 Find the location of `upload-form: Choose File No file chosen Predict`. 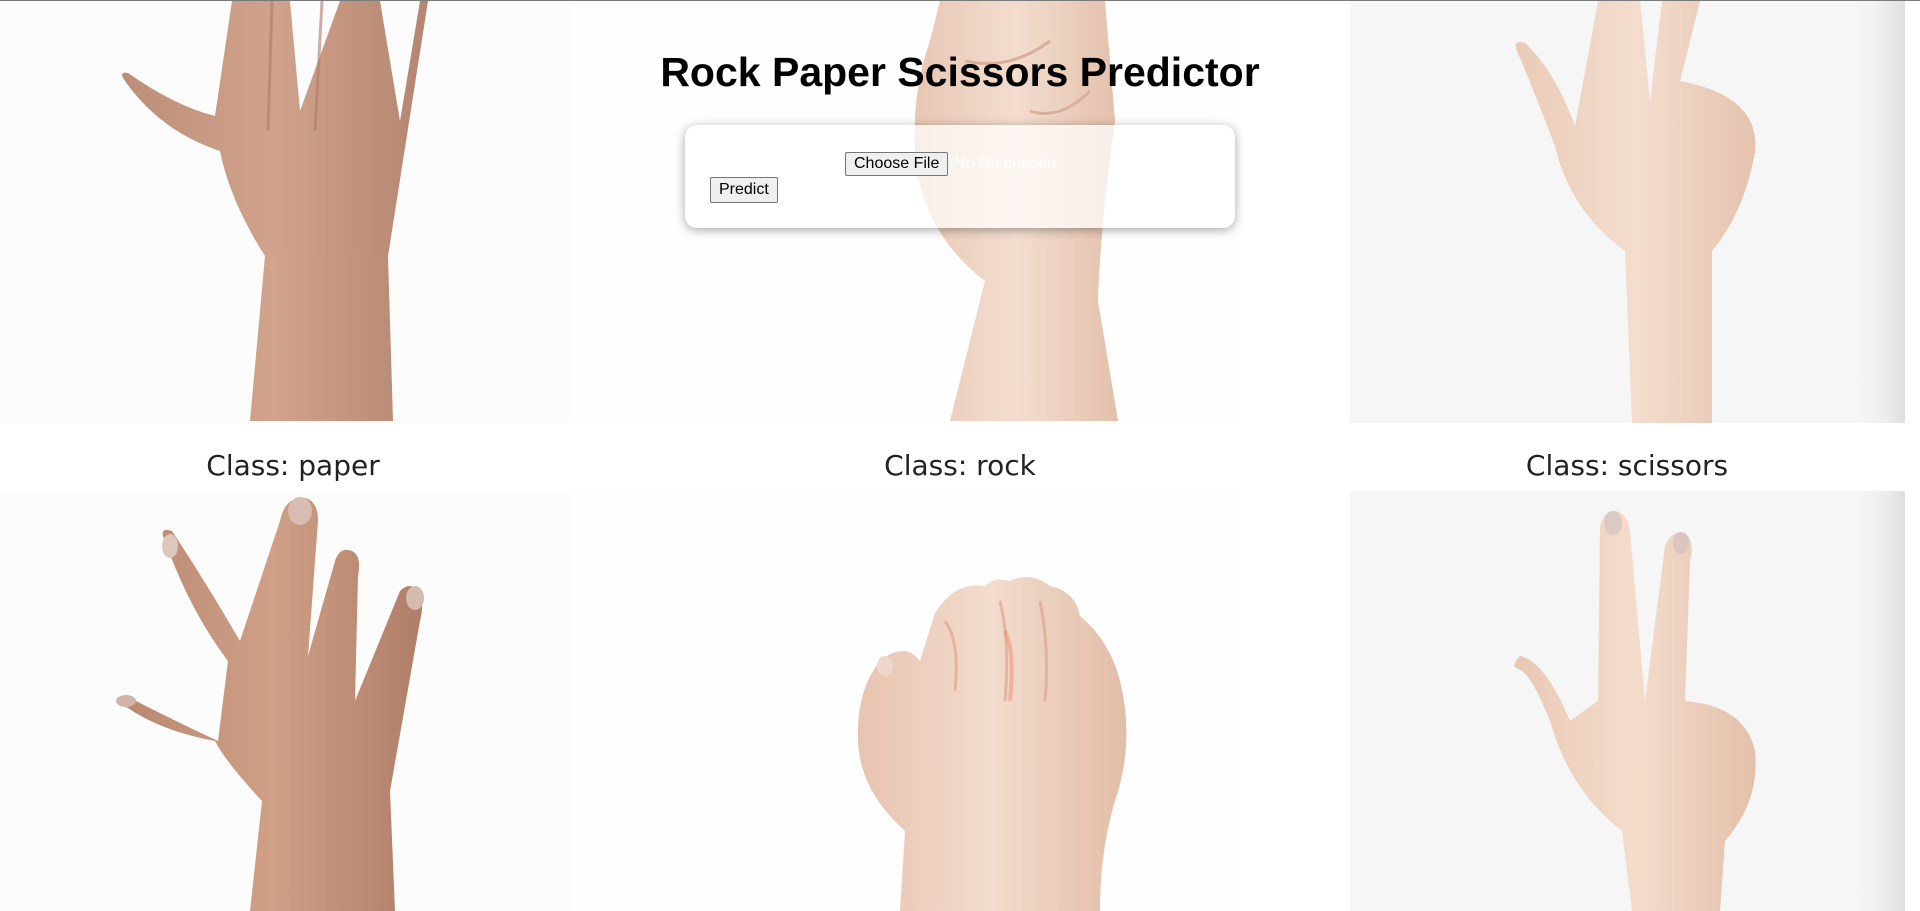

upload-form: Choose File No file chosen Predict is located at coordinates (960, 176).